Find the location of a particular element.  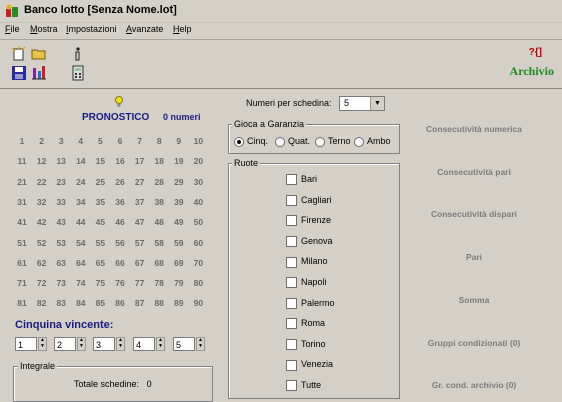

lotto-number: 47 is located at coordinates (140, 222).